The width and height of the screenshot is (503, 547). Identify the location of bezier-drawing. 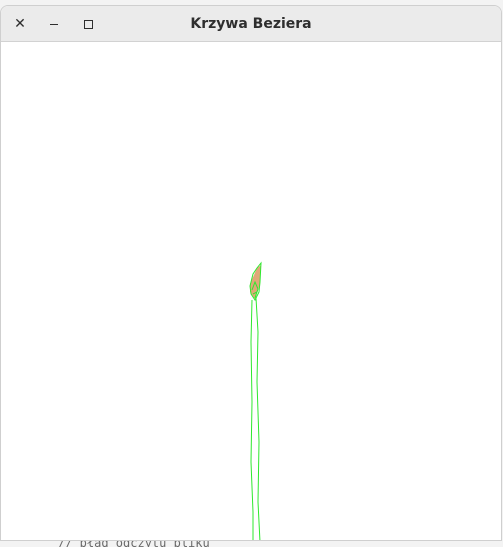
(255, 400).